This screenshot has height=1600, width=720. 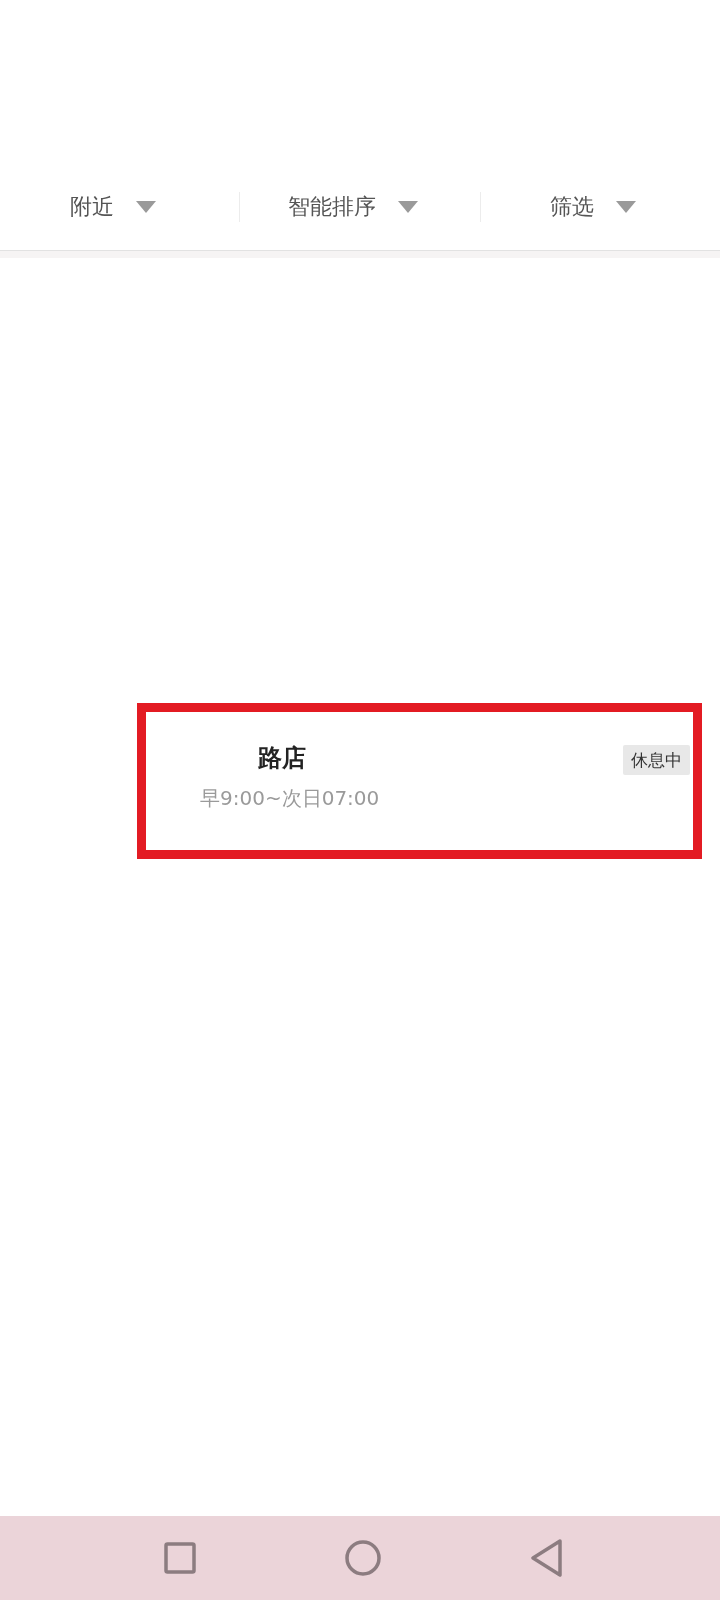 I want to click on status-tag: 休息中, so click(x=656, y=760).